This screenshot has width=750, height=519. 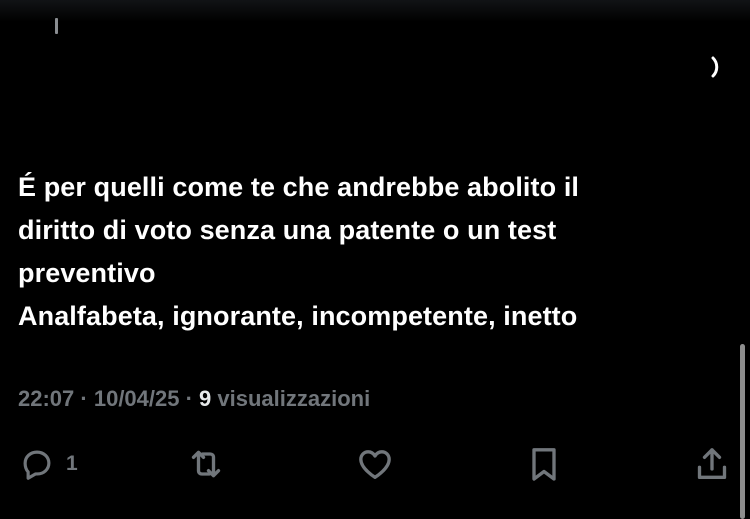 I want to click on tweet-time: 22:07, so click(x=46, y=398).